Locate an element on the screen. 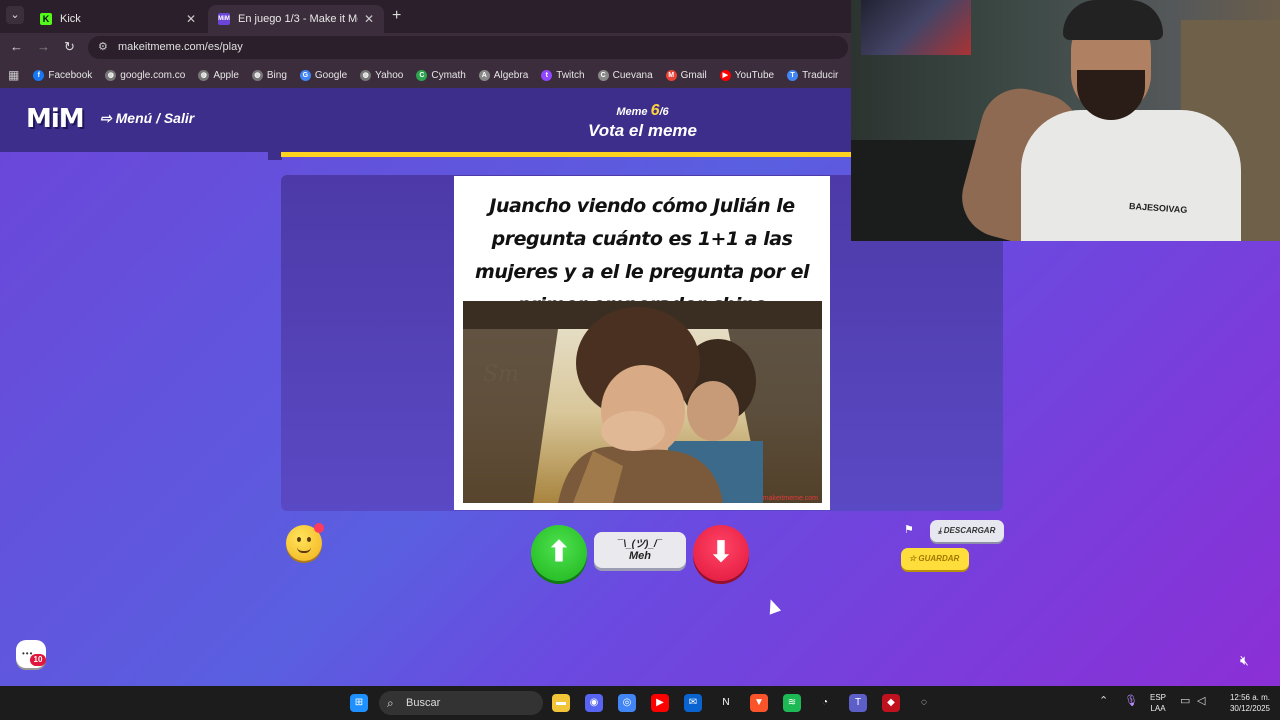 The image size is (1280, 720). upvote-button: ⬆ is located at coordinates (559, 553).